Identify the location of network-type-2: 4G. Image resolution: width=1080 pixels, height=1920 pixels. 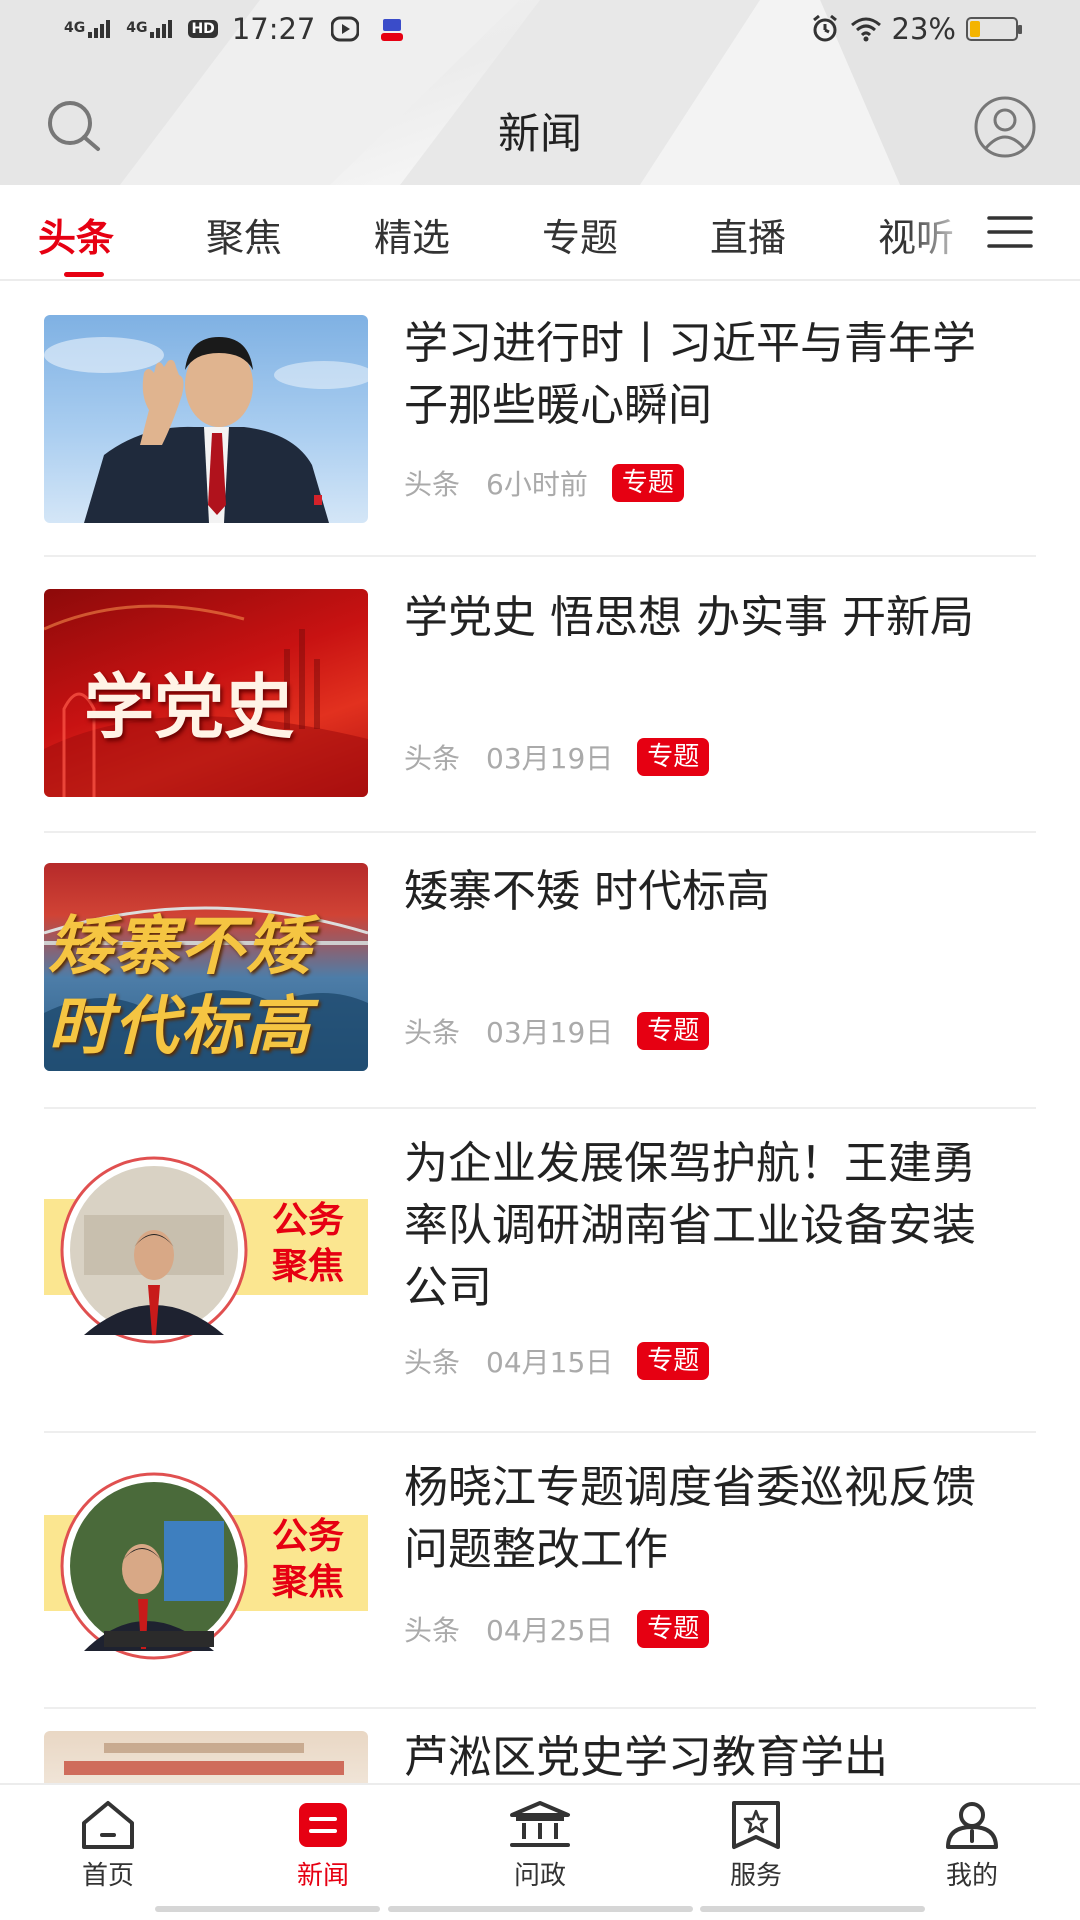
(137, 28).